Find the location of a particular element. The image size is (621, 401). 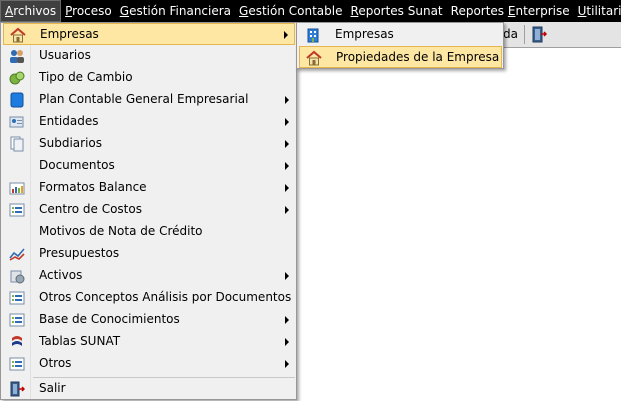

menu-item-label: Documentos is located at coordinates (77, 165).